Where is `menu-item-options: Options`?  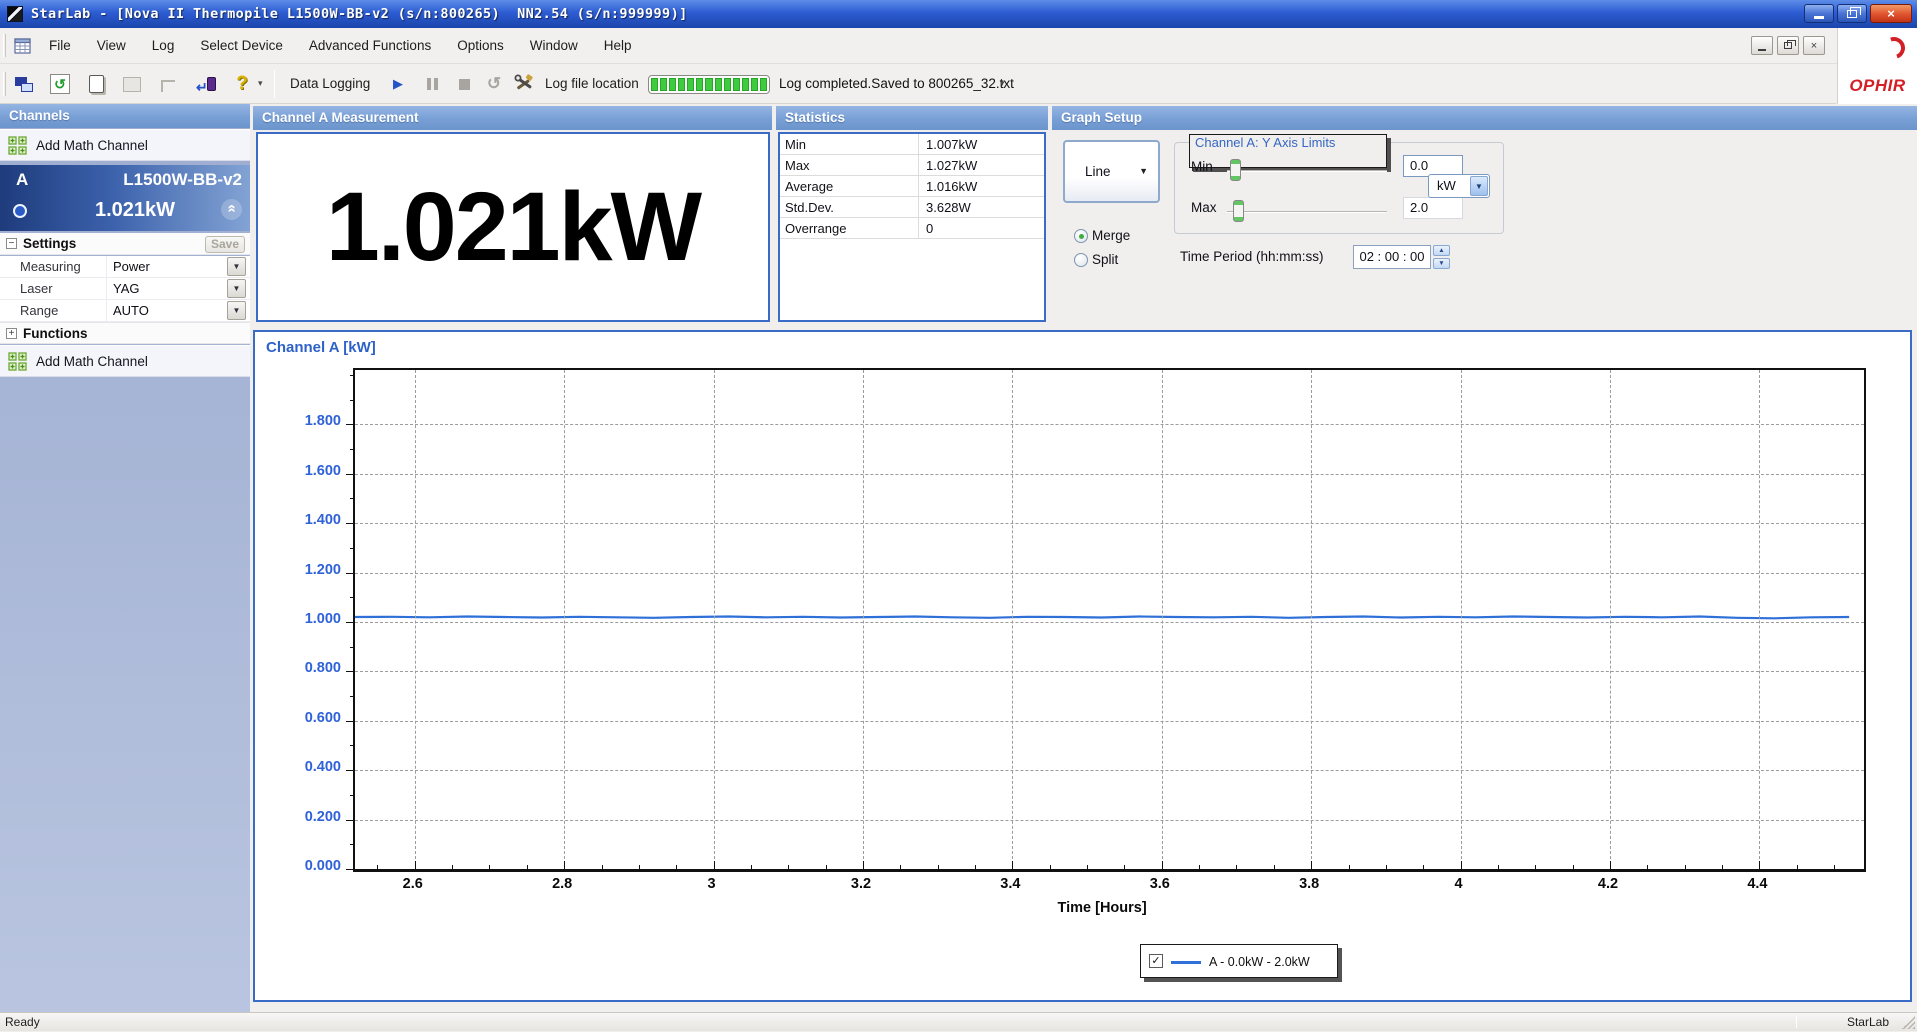 menu-item-options: Options is located at coordinates (480, 46).